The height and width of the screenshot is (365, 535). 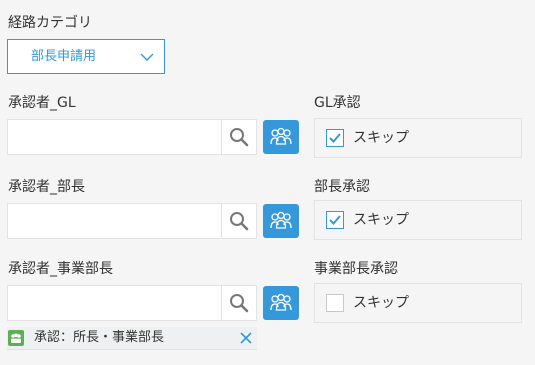 I want to click on gl-approval-label: GL承認, so click(x=337, y=103).